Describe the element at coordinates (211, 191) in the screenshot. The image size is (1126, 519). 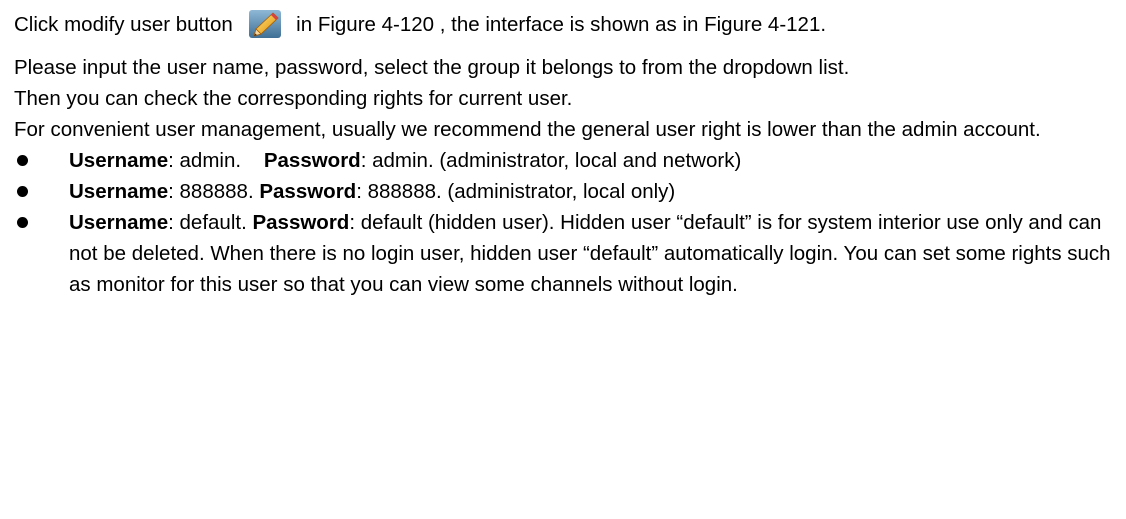
I see `username-value: : 888888.` at that location.